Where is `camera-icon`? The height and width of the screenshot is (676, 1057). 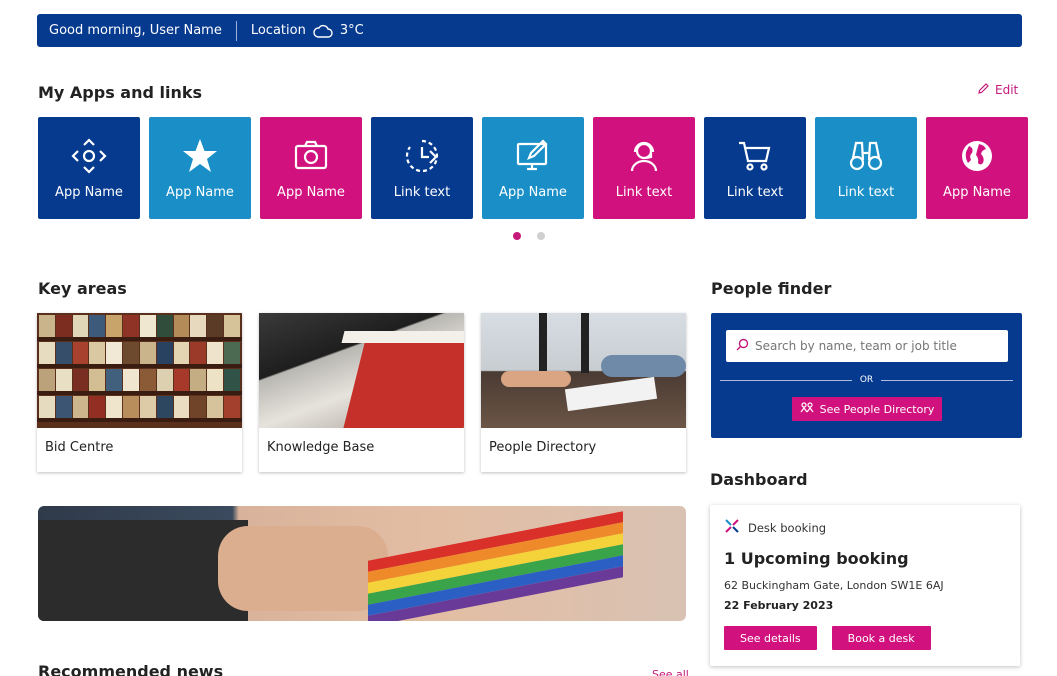
camera-icon is located at coordinates (311, 156).